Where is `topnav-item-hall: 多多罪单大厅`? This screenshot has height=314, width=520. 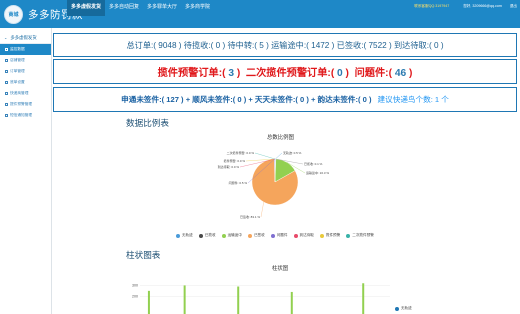 topnav-item-hall: 多多罪单大厅 is located at coordinates (162, 8).